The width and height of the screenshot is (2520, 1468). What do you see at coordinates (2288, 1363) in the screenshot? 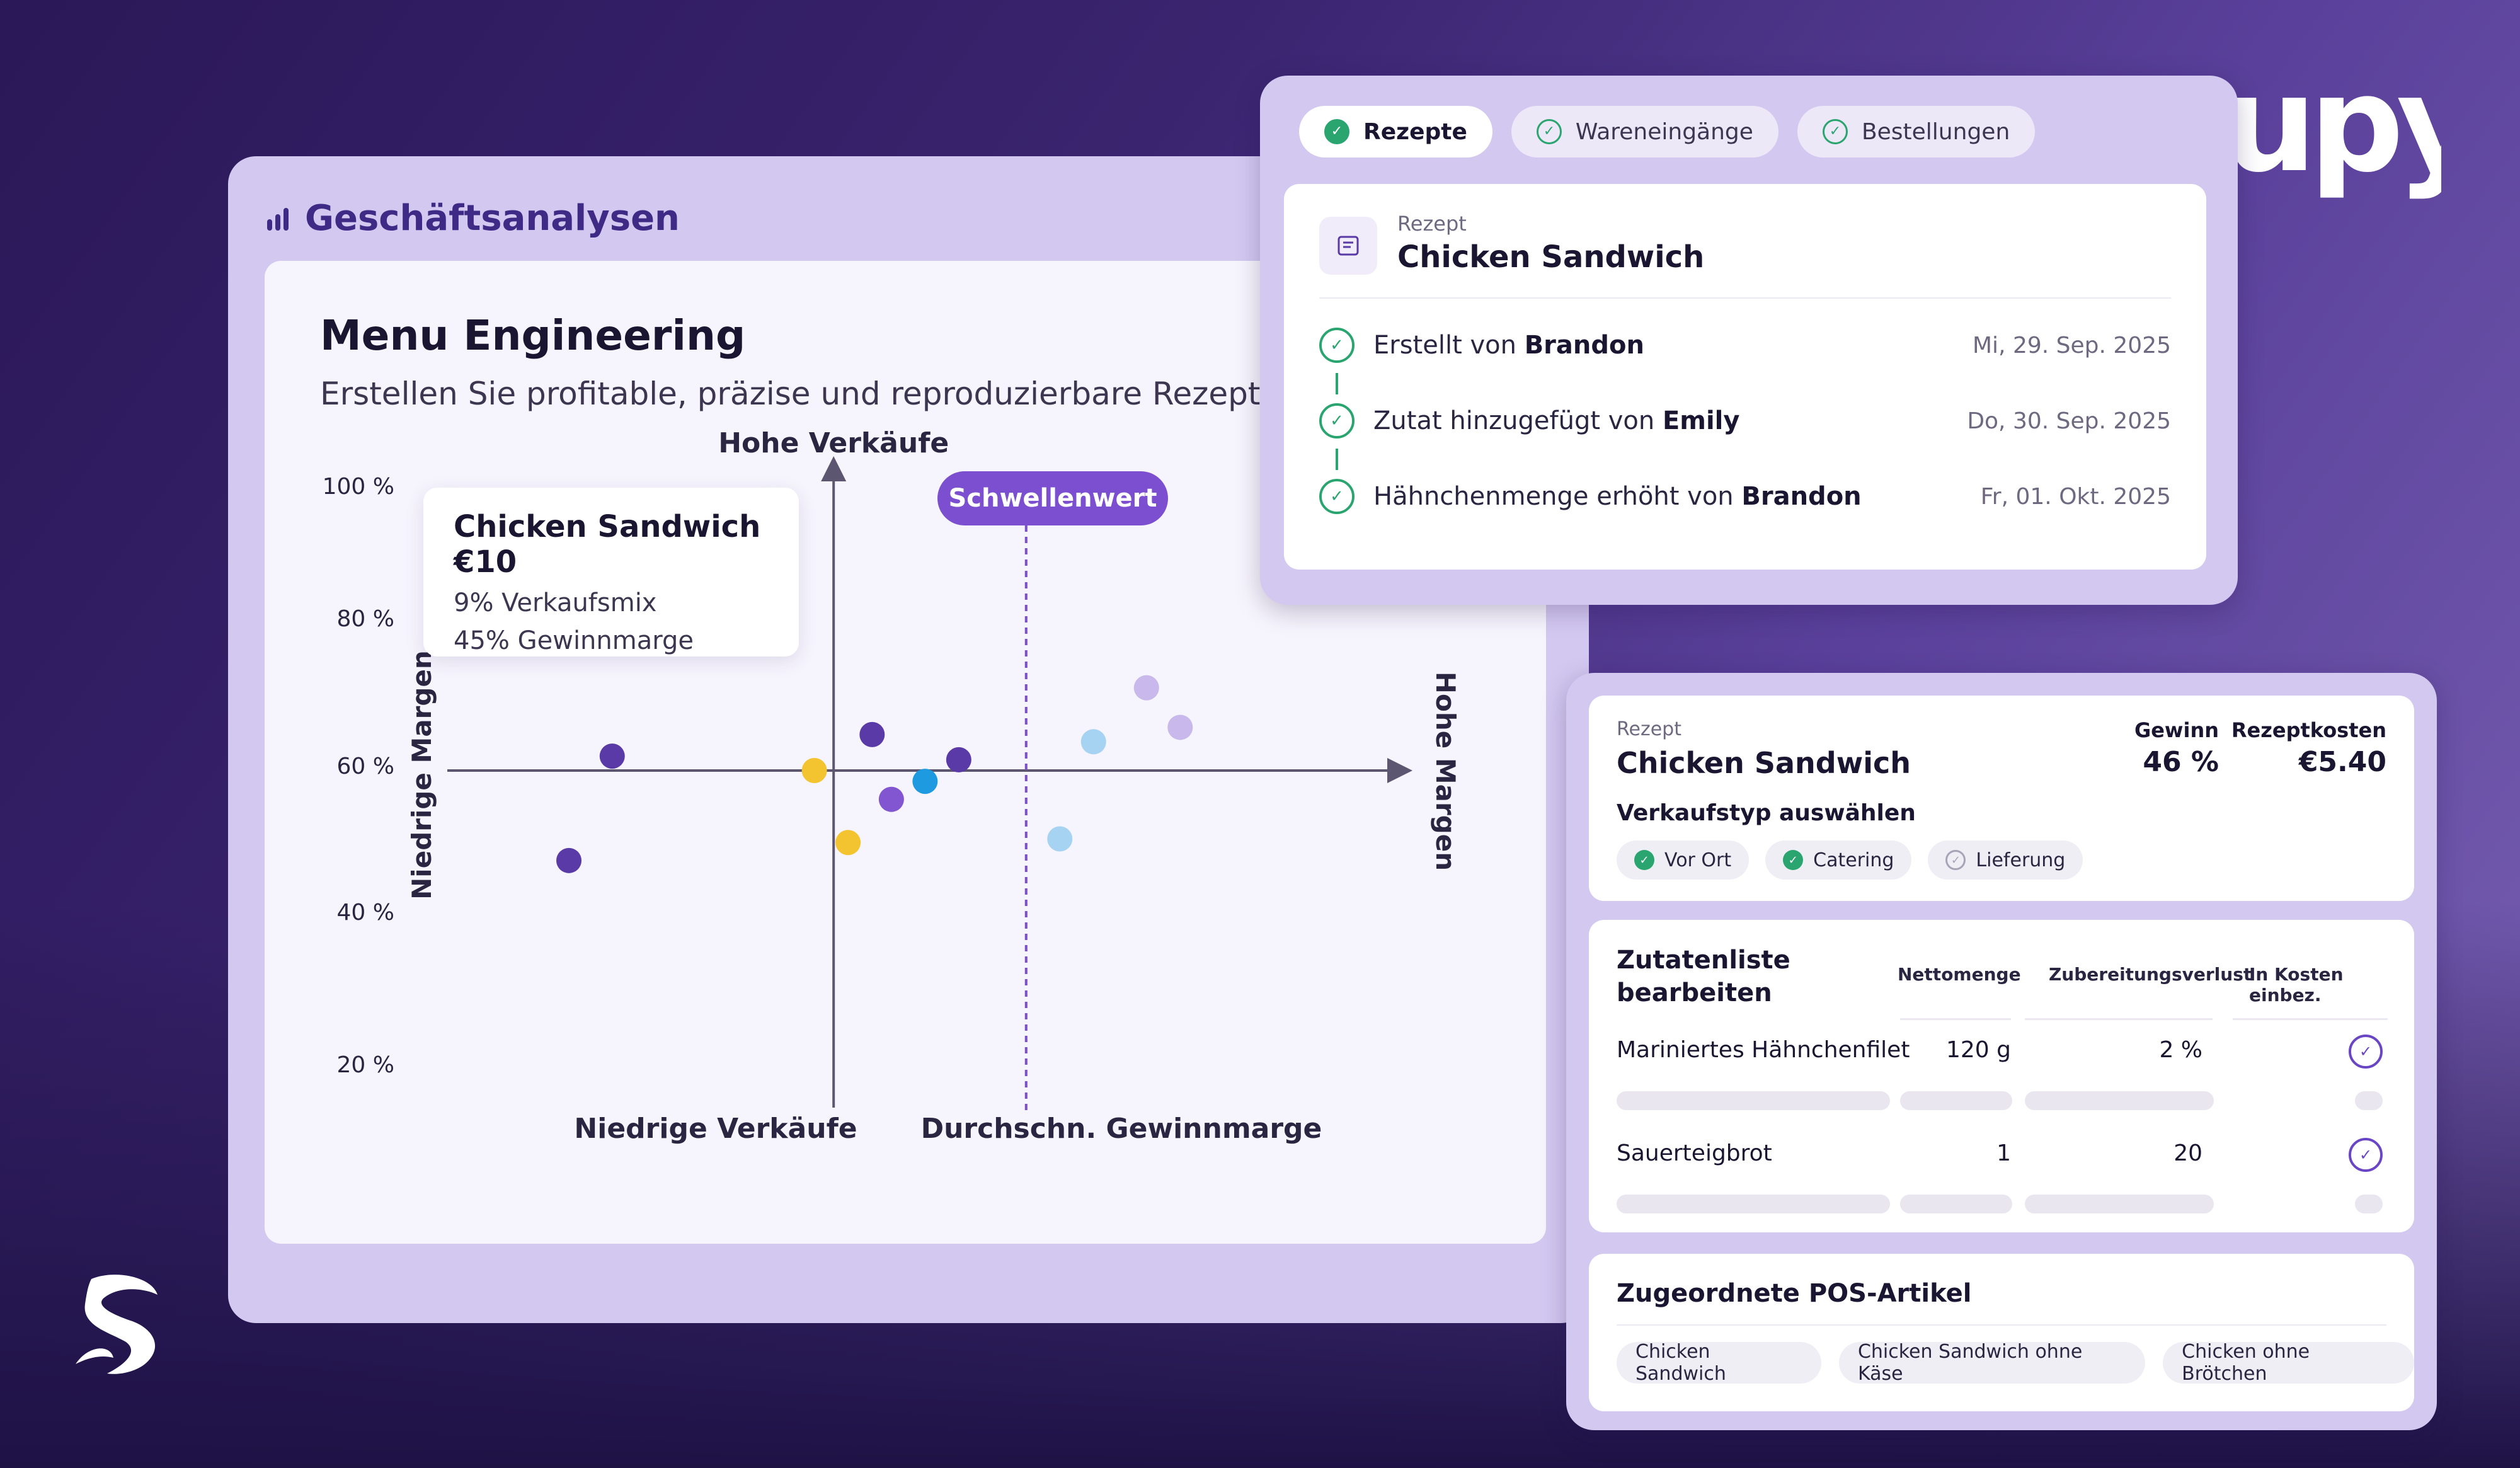
I see `pos-item-chip: Chicken ohne Brötchen` at bounding box center [2288, 1363].